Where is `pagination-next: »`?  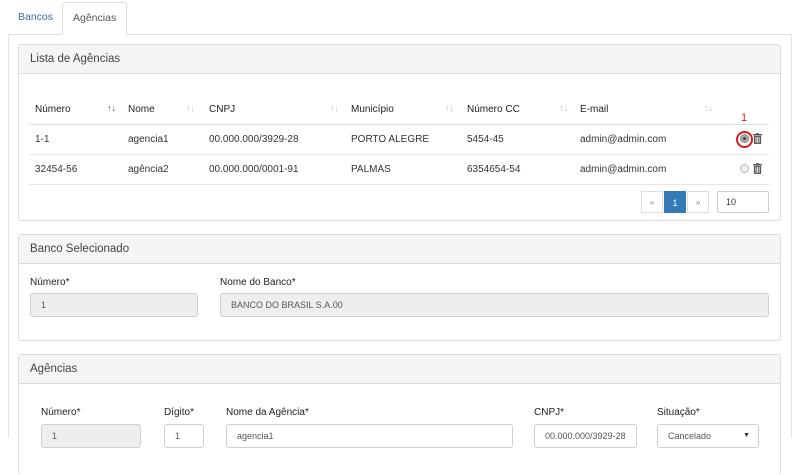 pagination-next: » is located at coordinates (698, 202).